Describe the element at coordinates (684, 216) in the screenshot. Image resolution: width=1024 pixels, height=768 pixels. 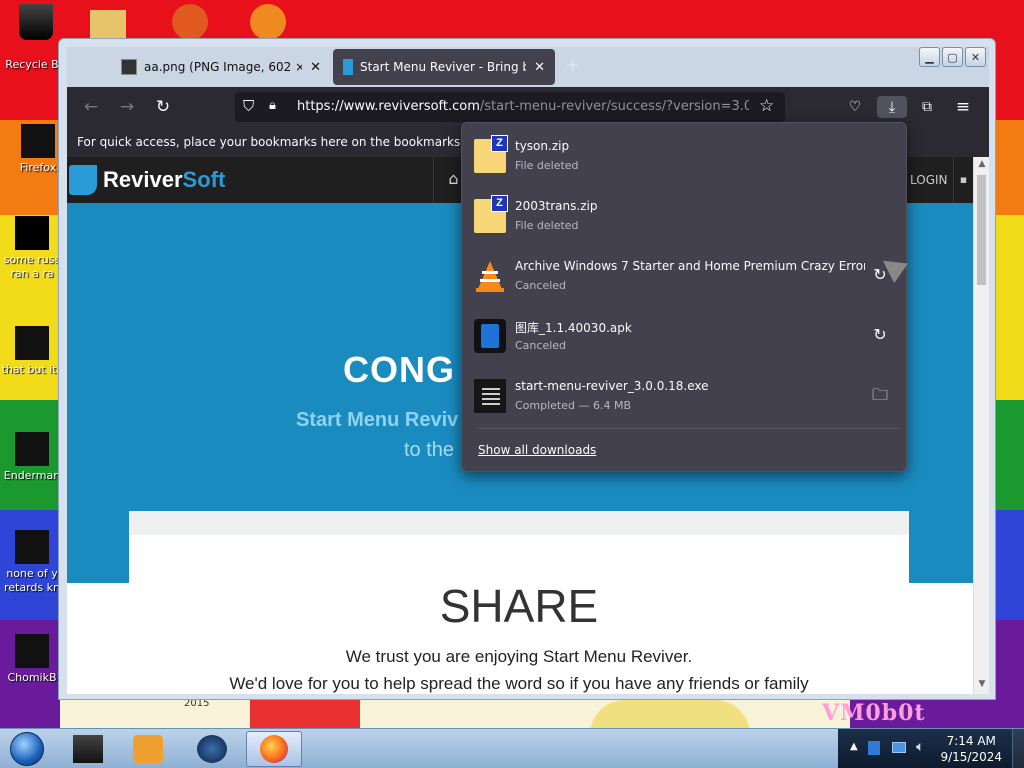
I see `download-item: 2003trans.zip File deleted` at that location.